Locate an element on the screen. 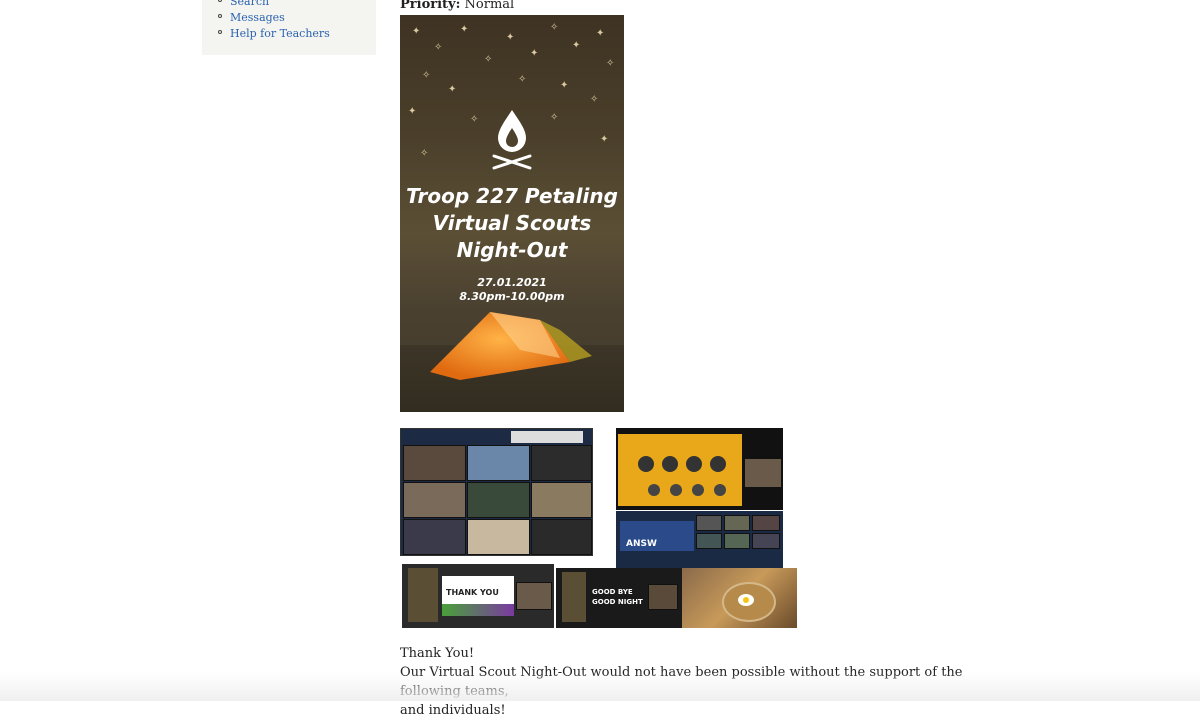 The width and height of the screenshot is (1200, 720). goodbye-line-2: GOOD NIGHT is located at coordinates (617, 602).